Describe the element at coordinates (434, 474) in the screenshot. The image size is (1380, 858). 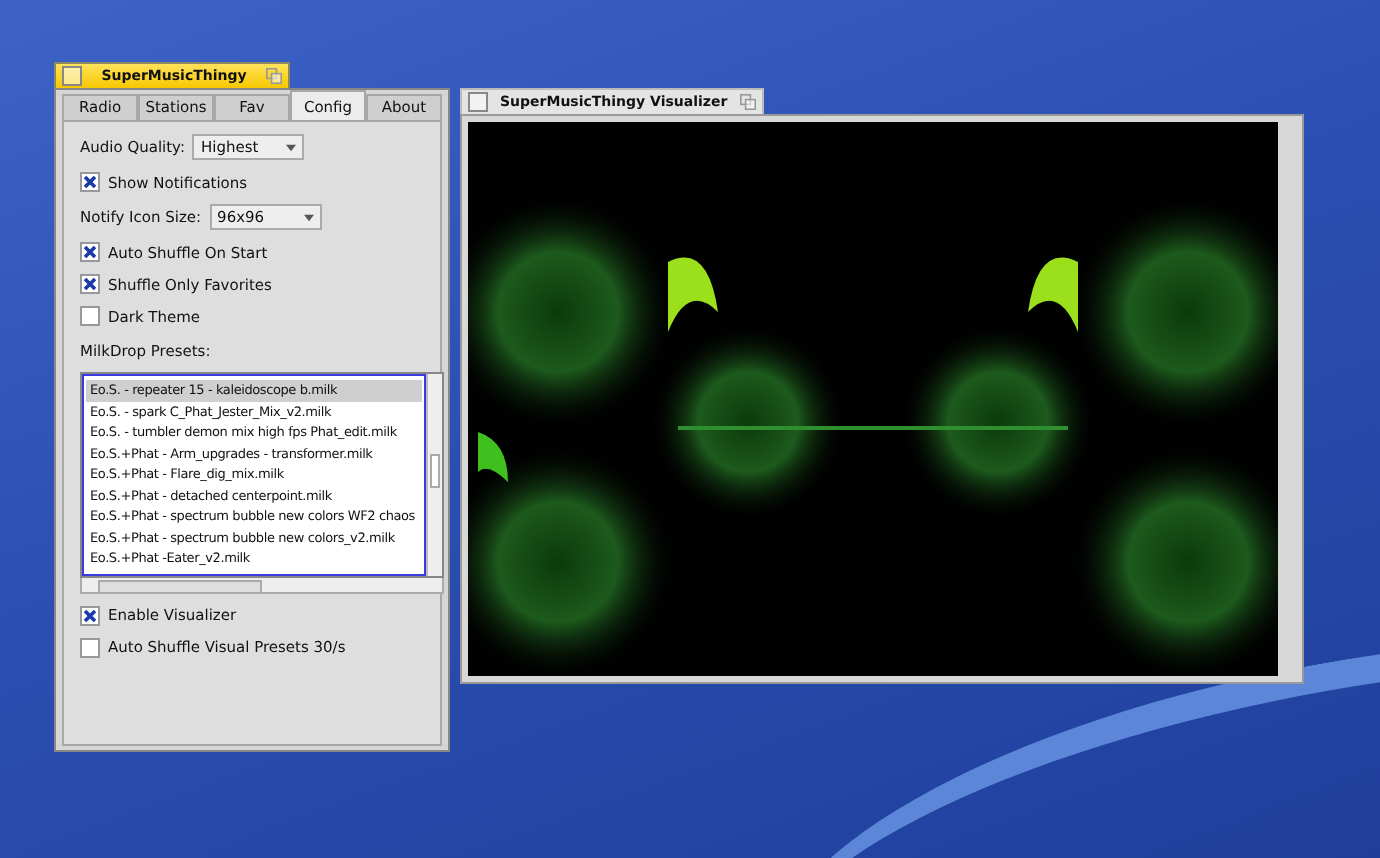
I see `vertical-scrollbar` at that location.